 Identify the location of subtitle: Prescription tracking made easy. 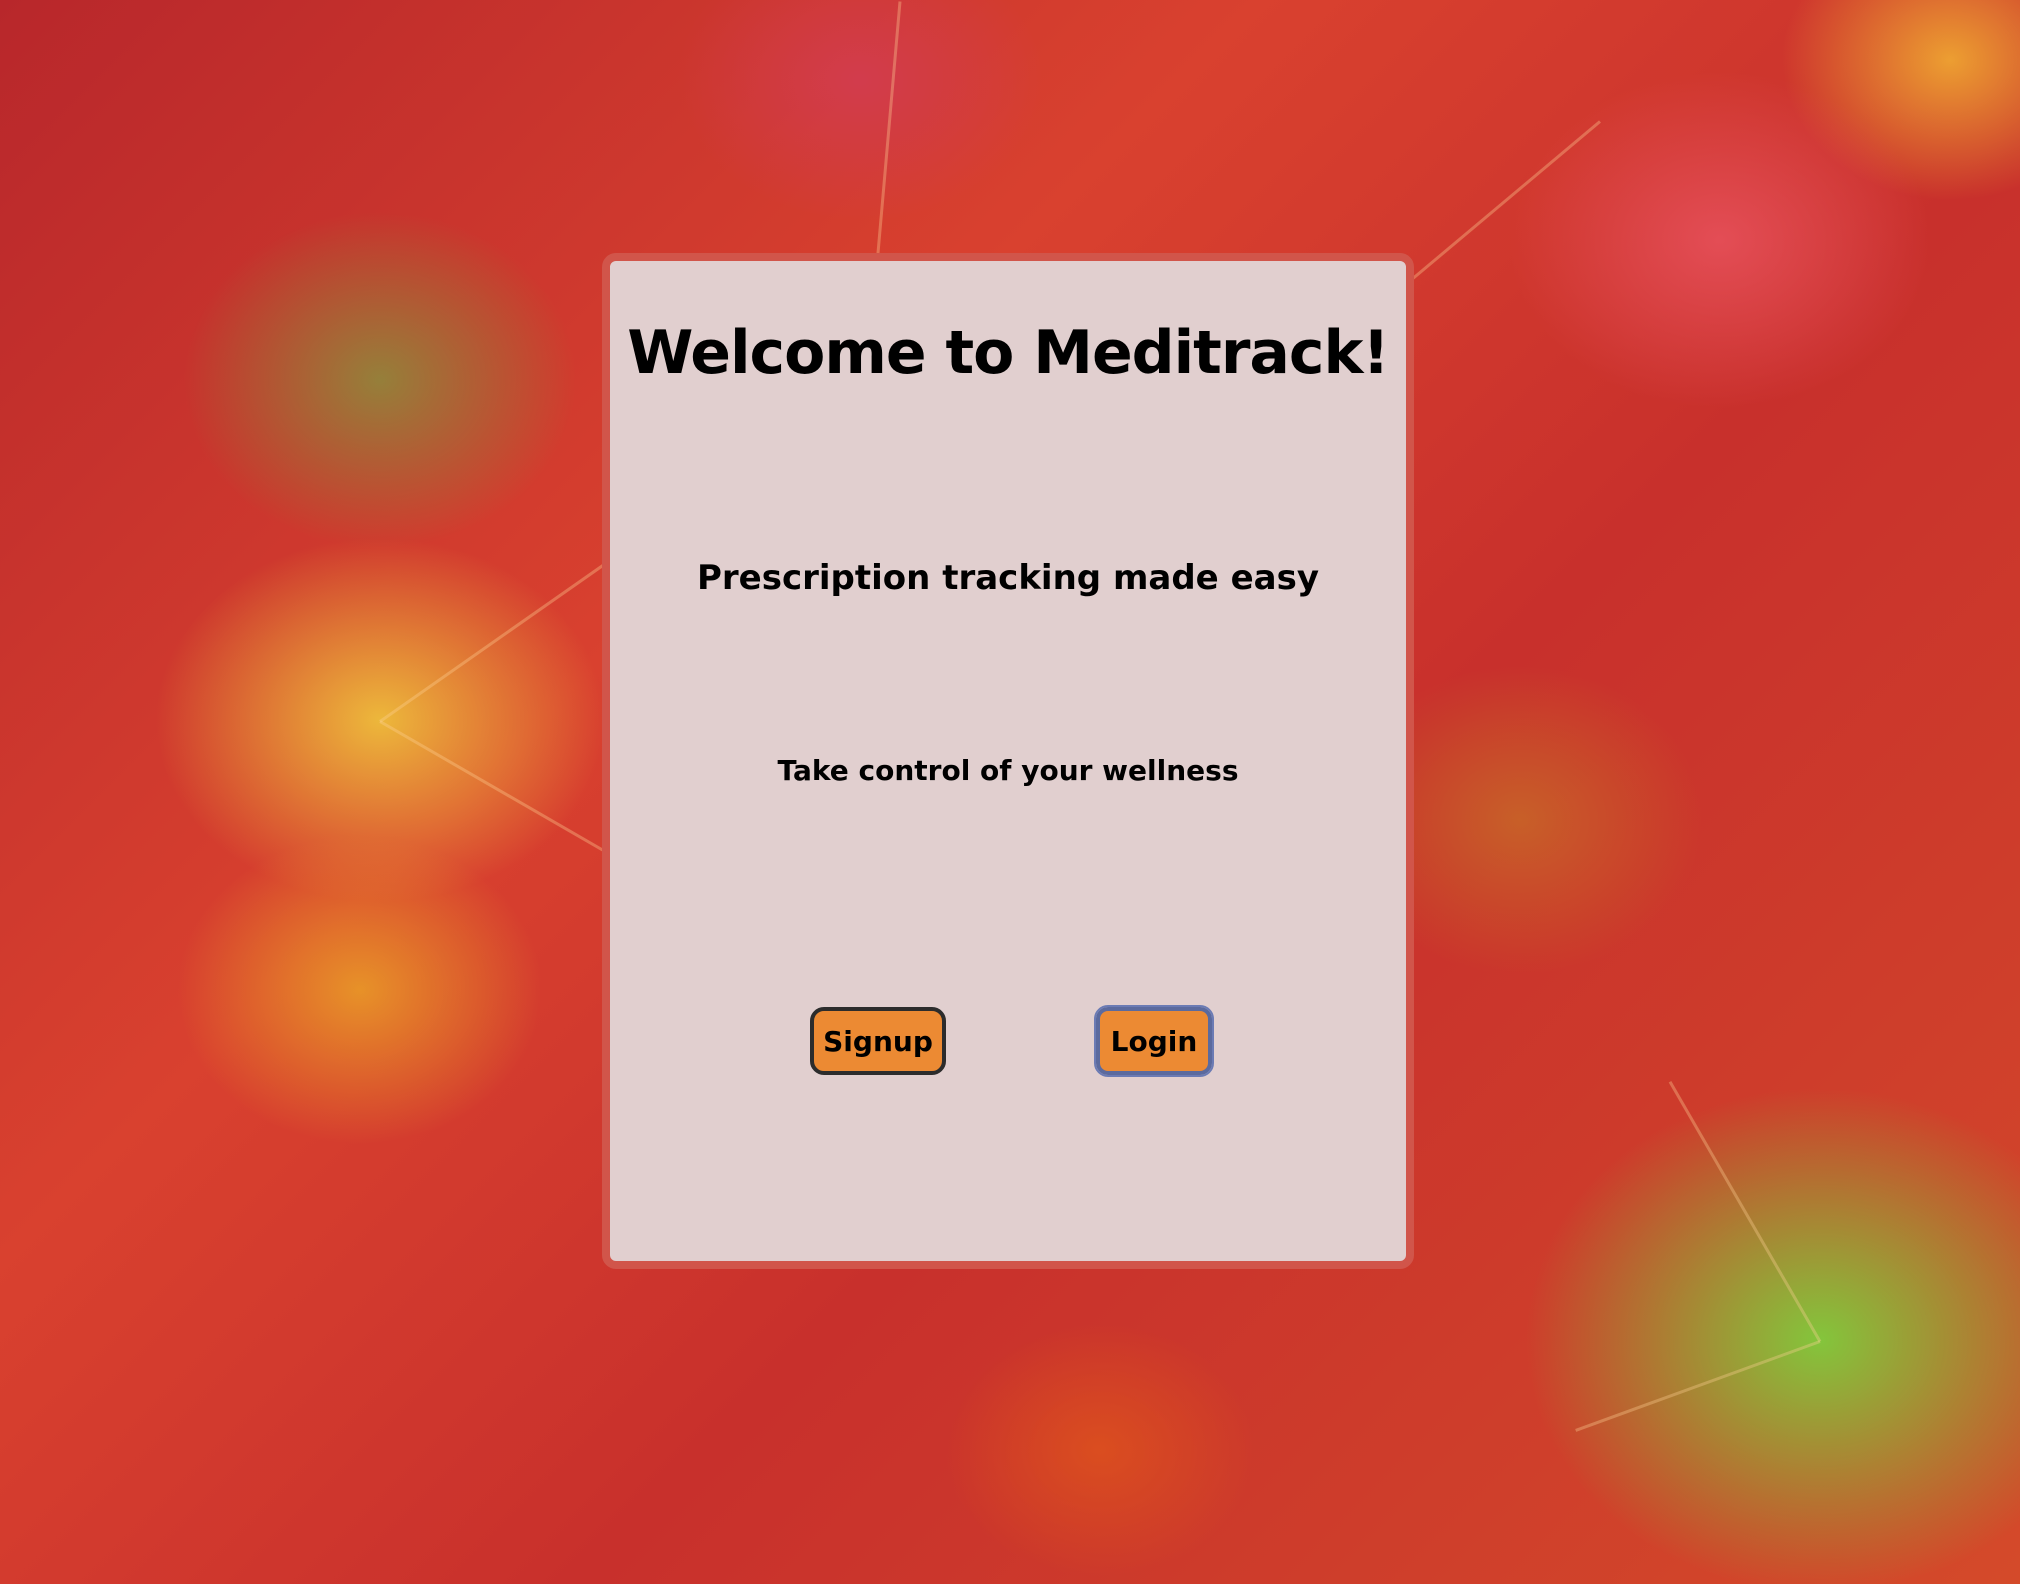
(1008, 578).